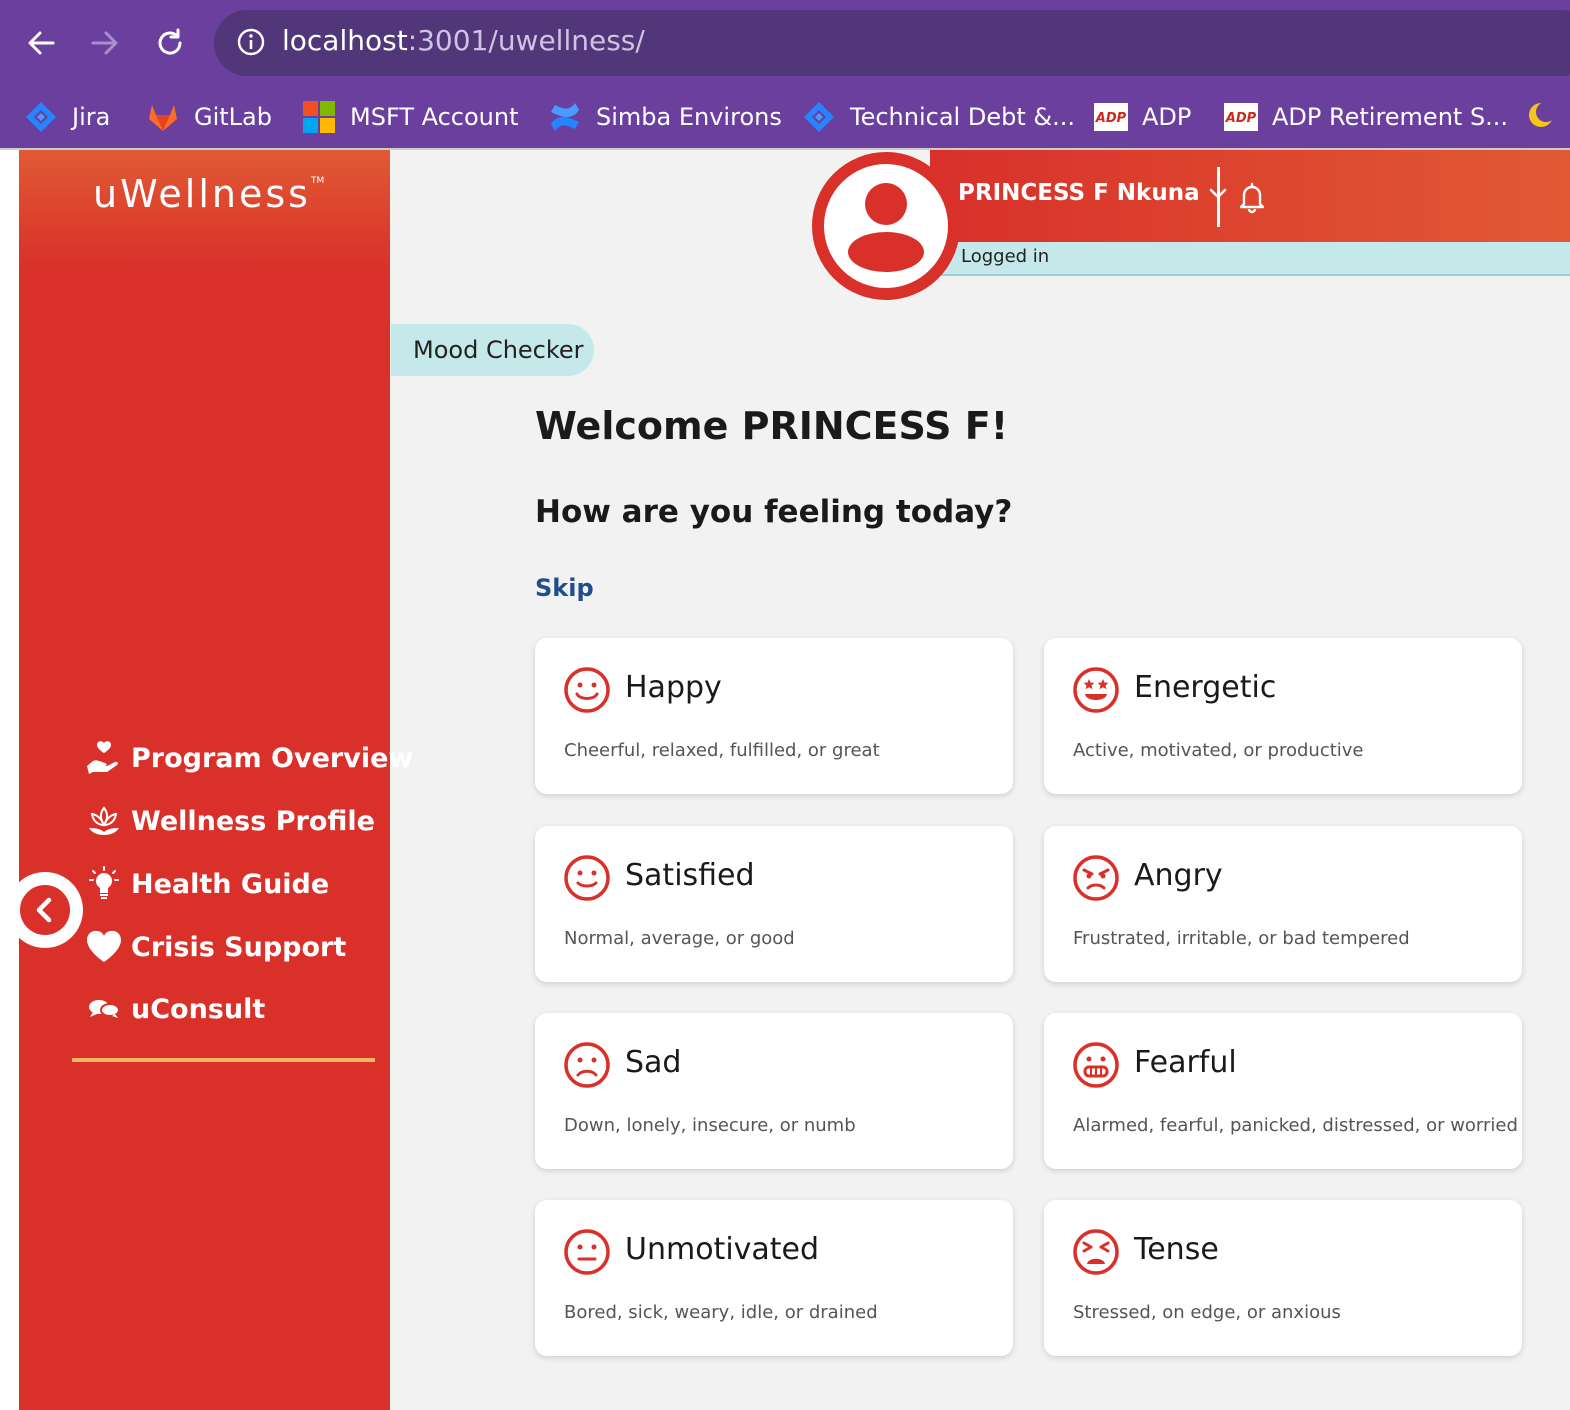 The image size is (1570, 1410). Describe the element at coordinates (1218, 750) in the screenshot. I see `mood-description: Active, motivated, or productive` at that location.